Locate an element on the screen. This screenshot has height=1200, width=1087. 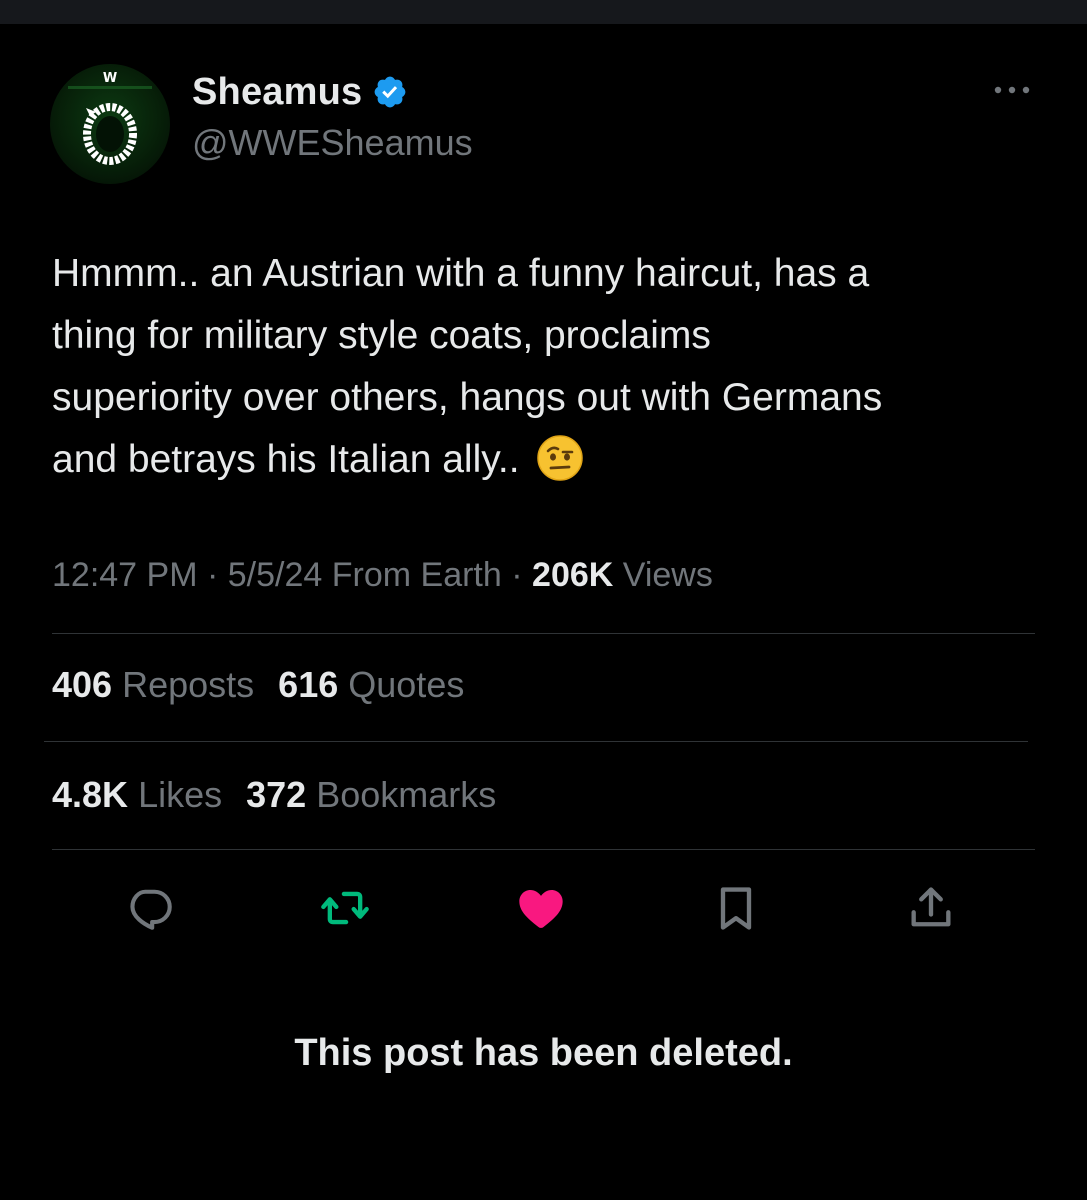
reposts-stat: 406 Reposts is located at coordinates (153, 684).